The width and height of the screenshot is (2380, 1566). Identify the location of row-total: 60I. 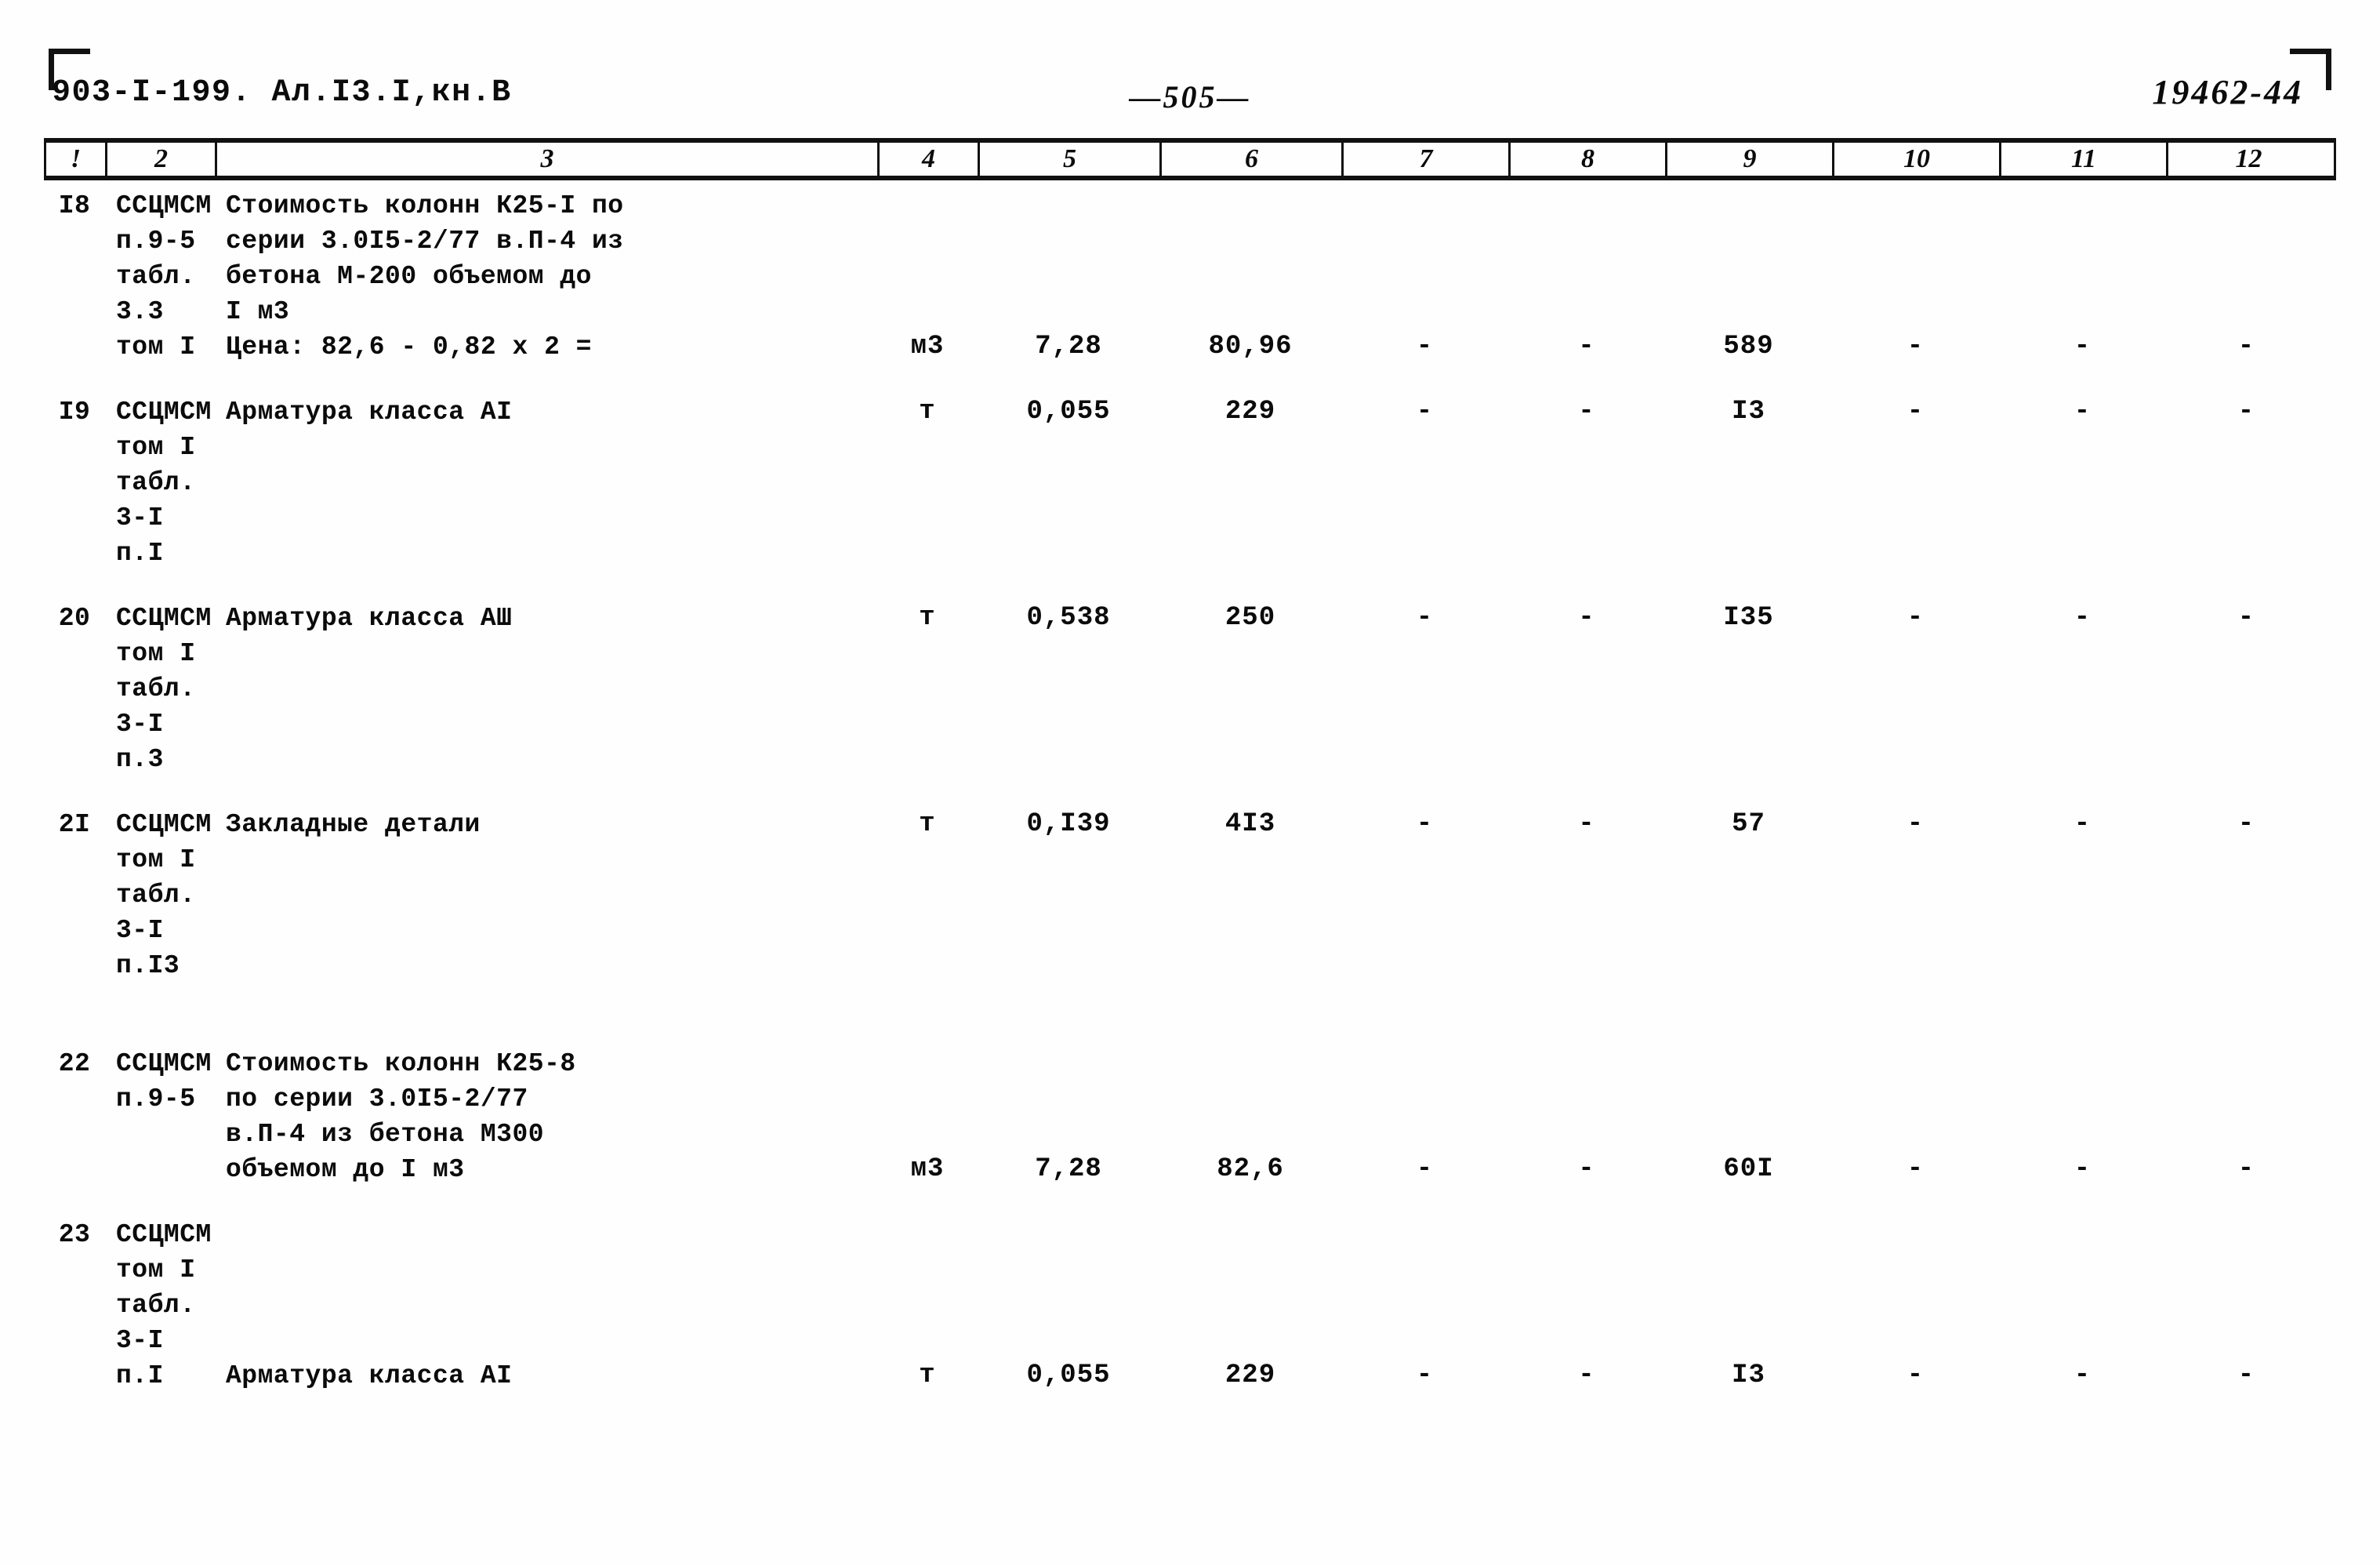
(1748, 1169).